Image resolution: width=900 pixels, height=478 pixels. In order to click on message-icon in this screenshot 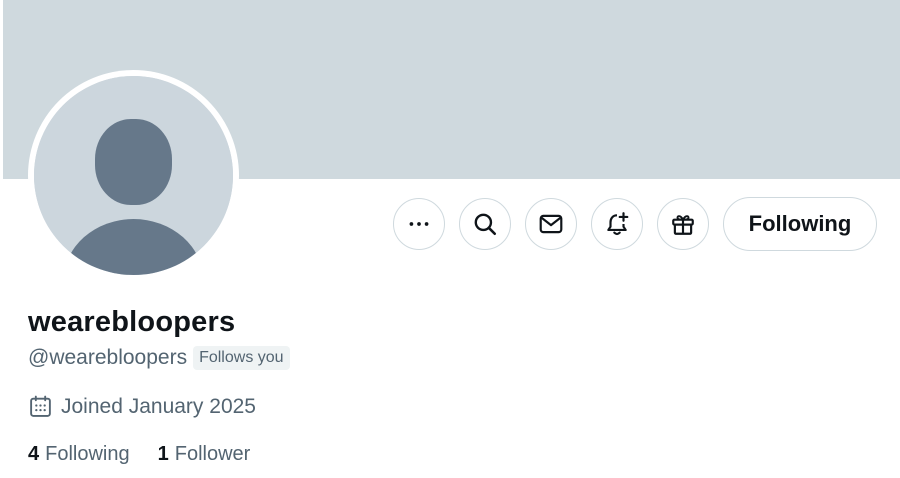, I will do `click(551, 224)`.